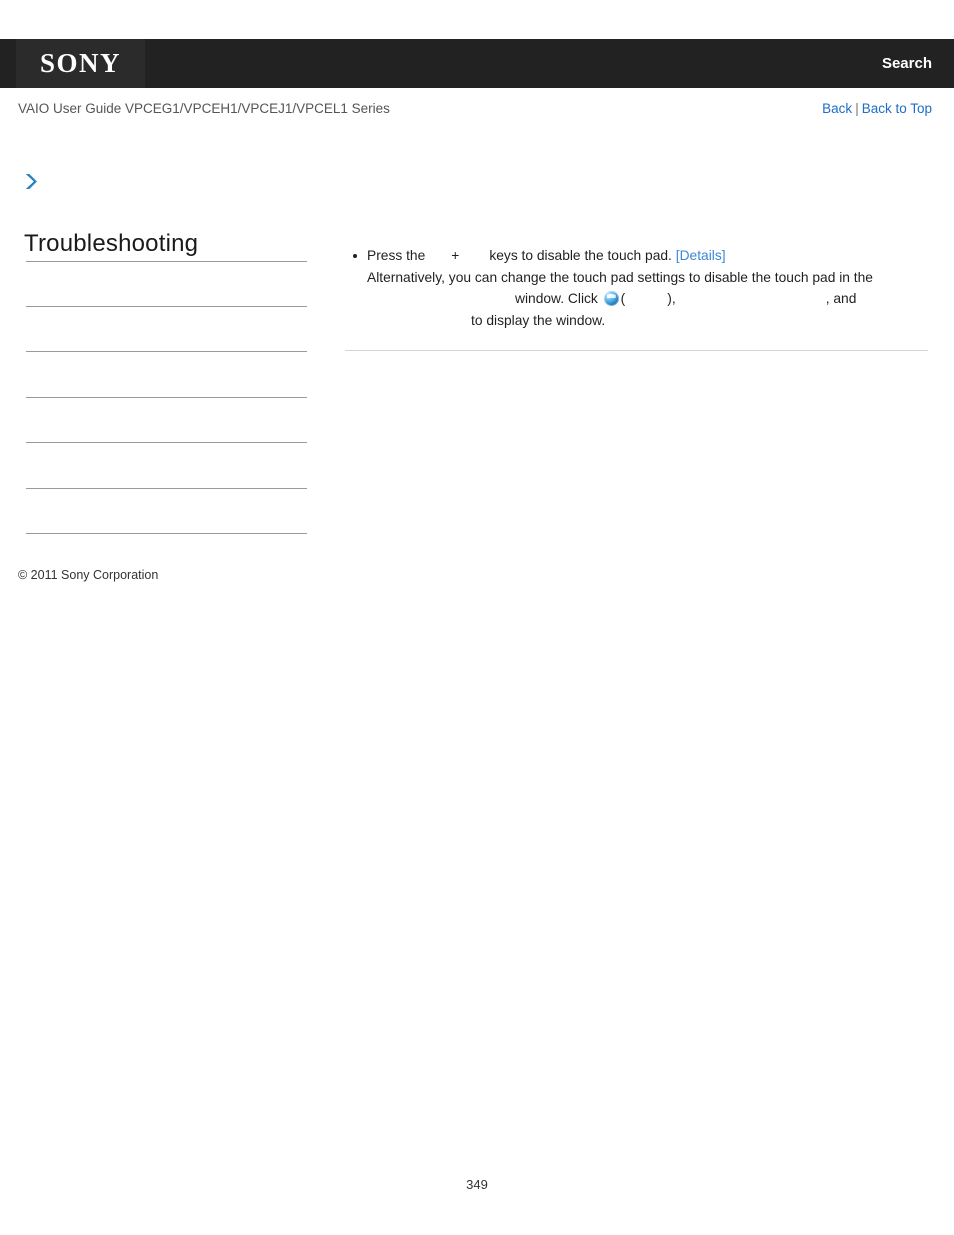 The height and width of the screenshot is (1235, 954). I want to click on page-title: Troubleshooting, so click(111, 243).